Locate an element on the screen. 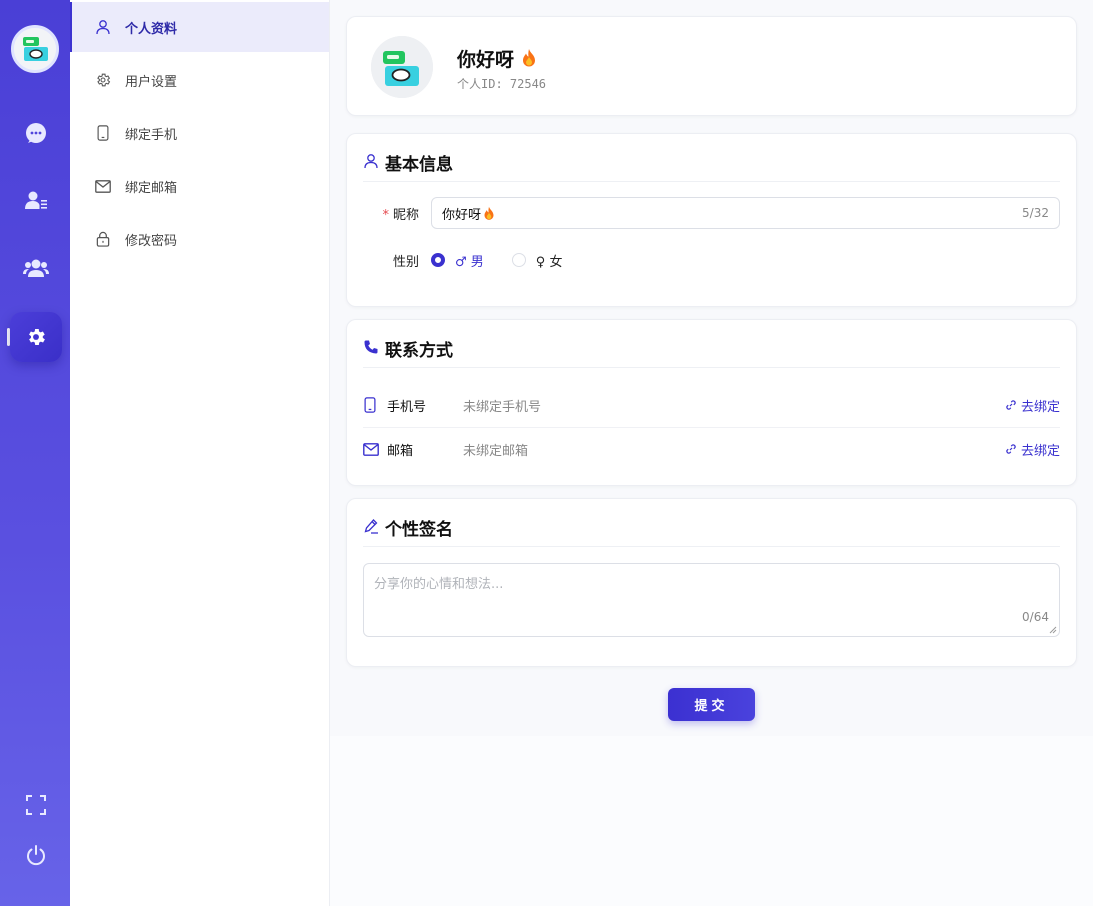  nickname-row: * 昵称 你好呀 5/32 is located at coordinates (711, 213).